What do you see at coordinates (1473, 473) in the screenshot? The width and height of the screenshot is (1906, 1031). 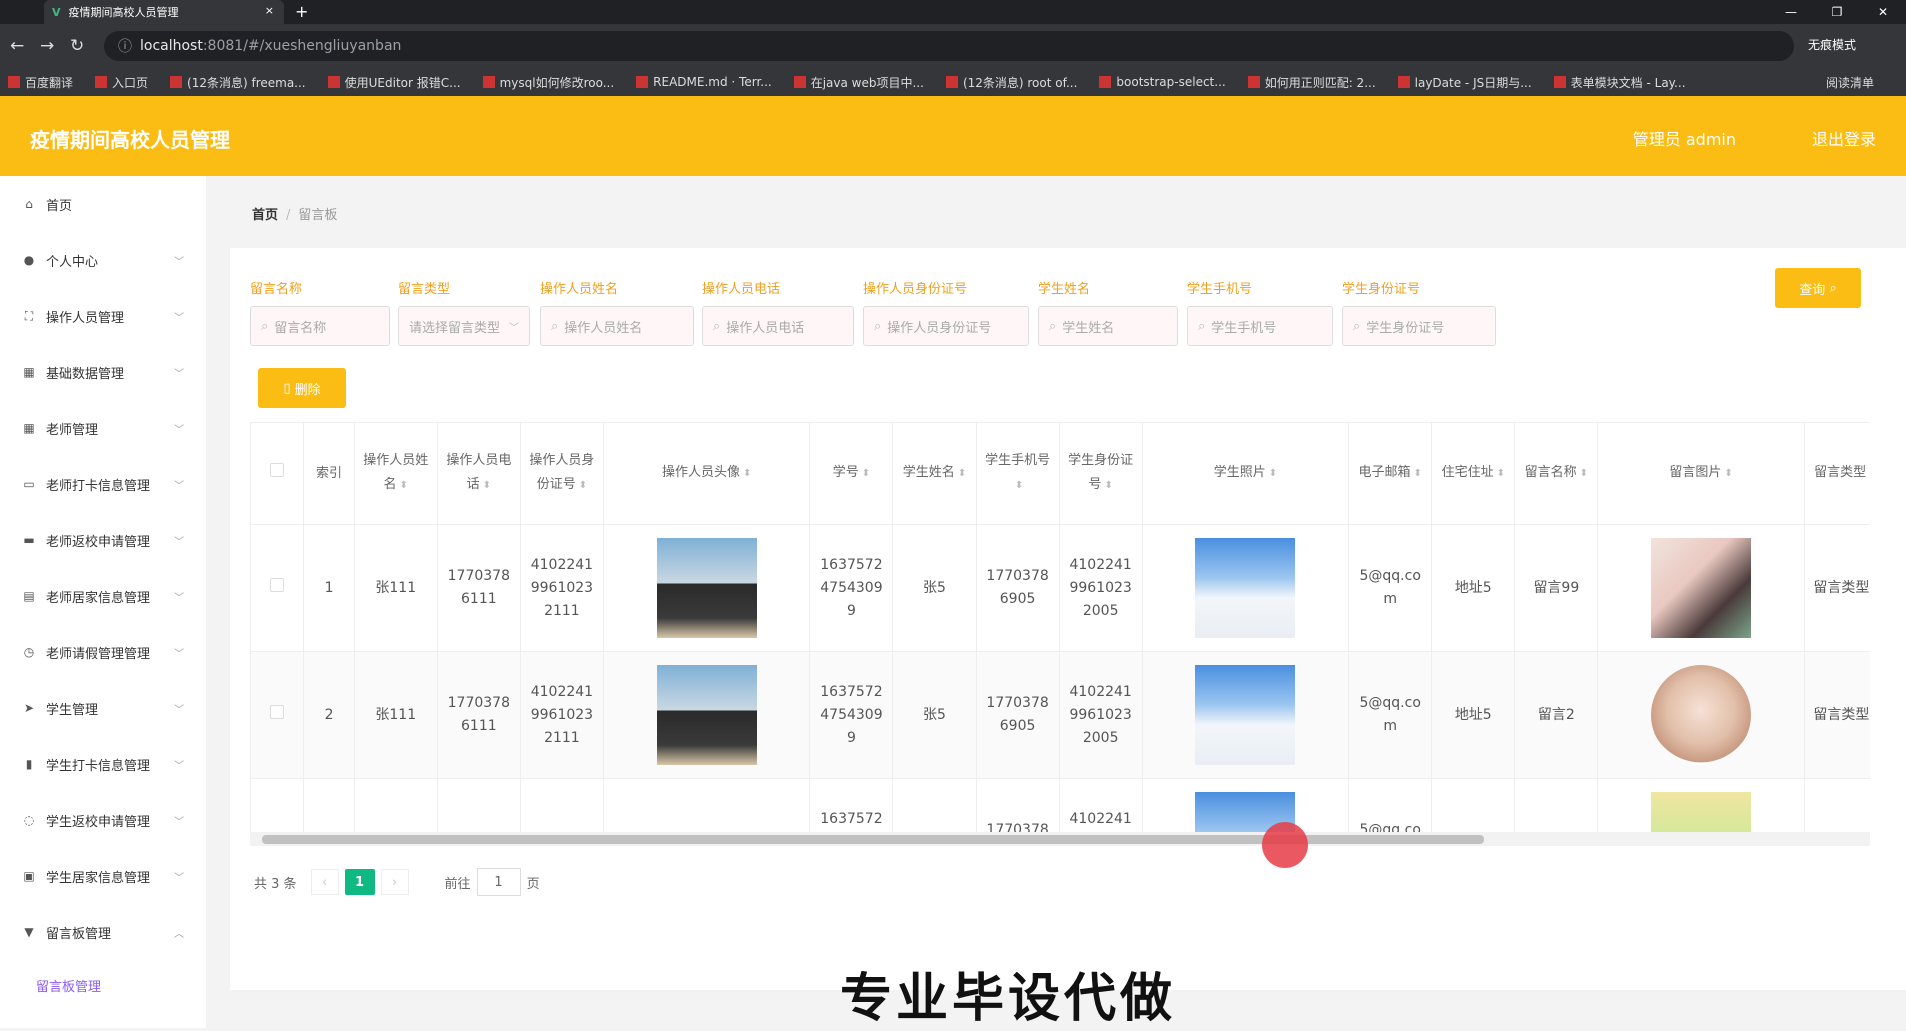 I see `column-header: 住宅住址 ⬍` at bounding box center [1473, 473].